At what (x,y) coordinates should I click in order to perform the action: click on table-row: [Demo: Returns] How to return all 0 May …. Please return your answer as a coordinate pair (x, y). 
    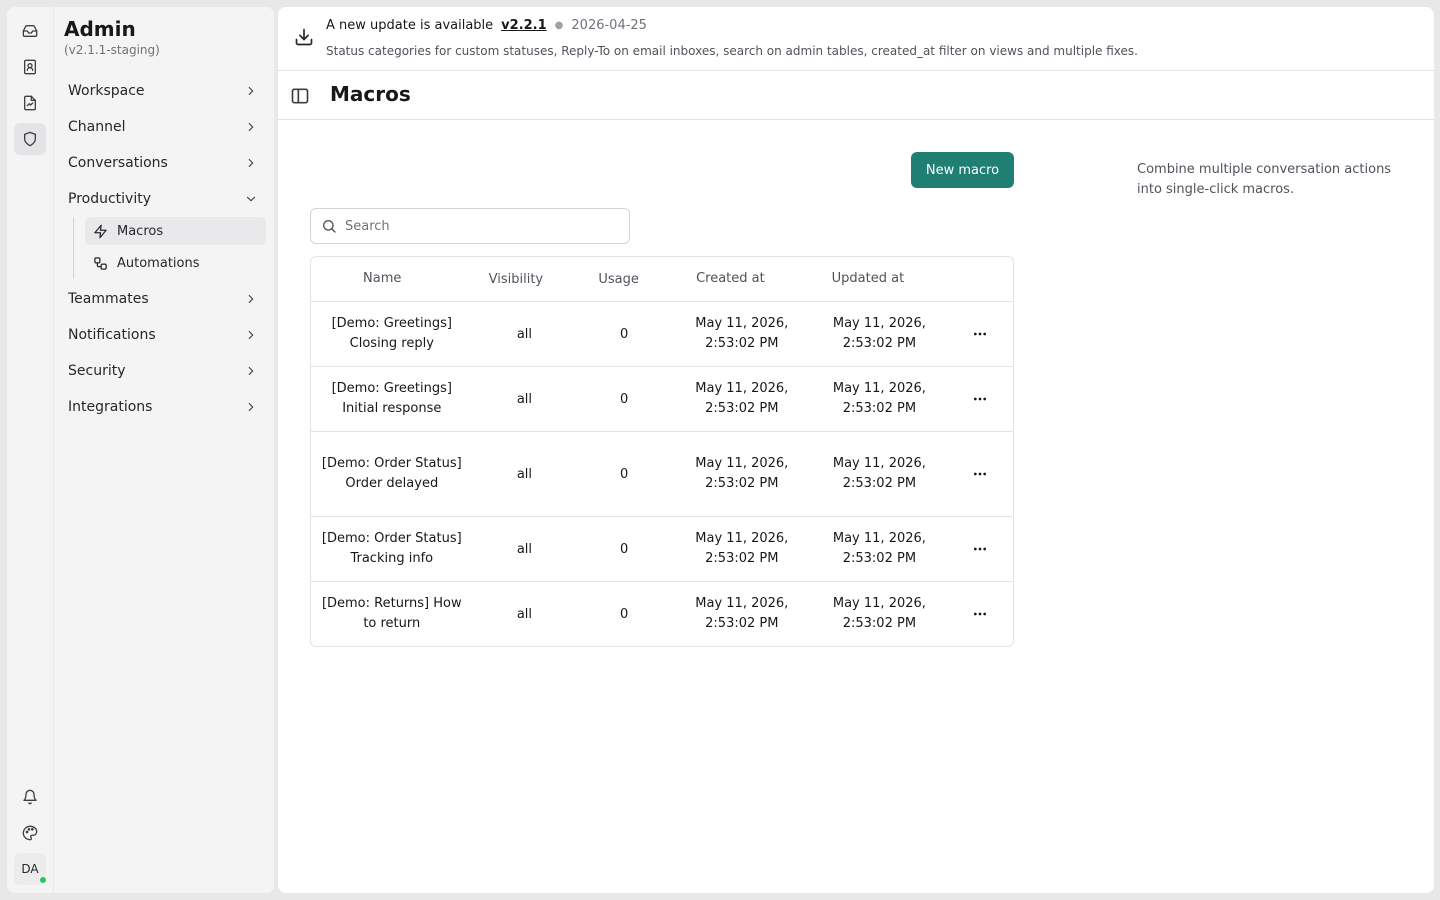
    Looking at the image, I should click on (662, 614).